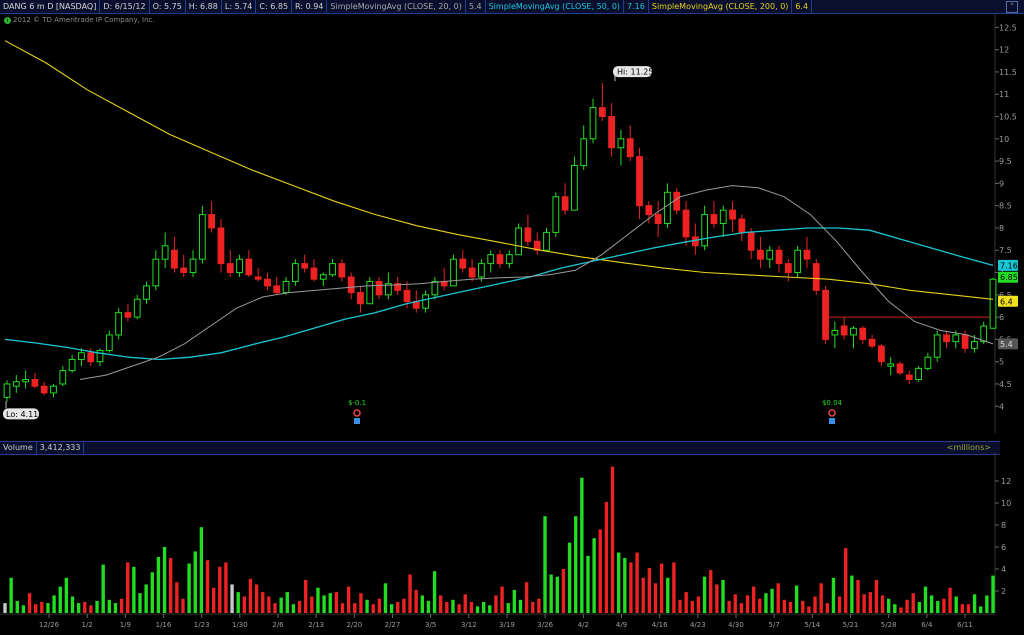 This screenshot has height=635, width=1024. I want to click on x-tick-label: 4/16, so click(660, 625).